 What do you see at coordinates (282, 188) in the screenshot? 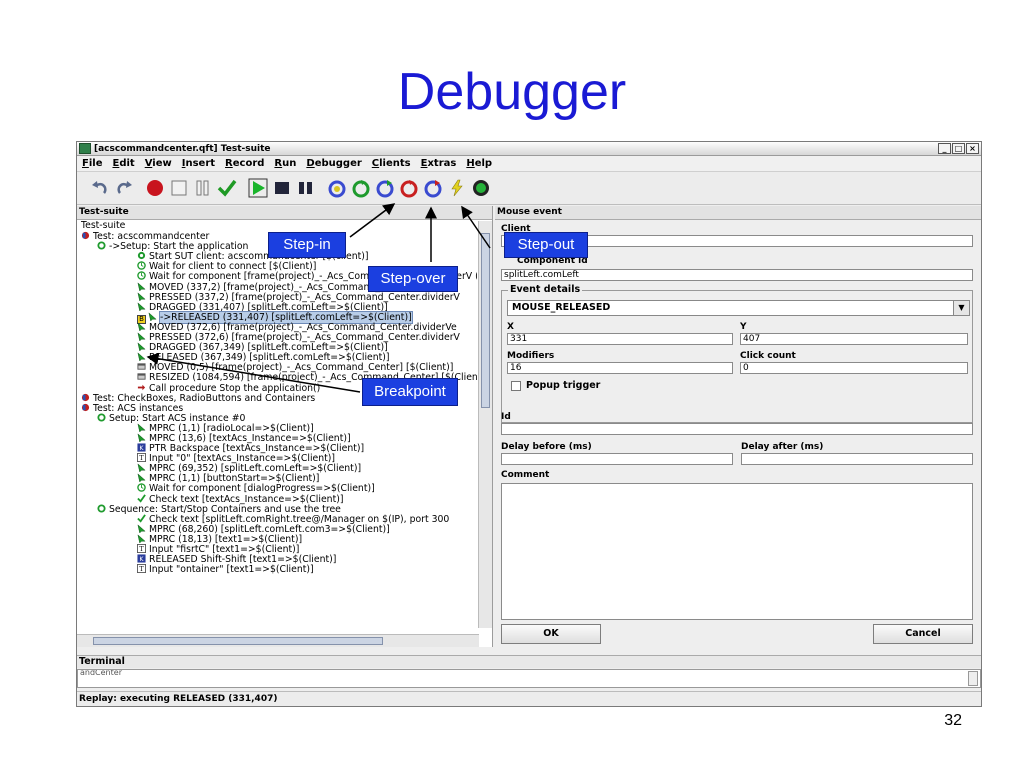
I see `stop-icon` at bounding box center [282, 188].